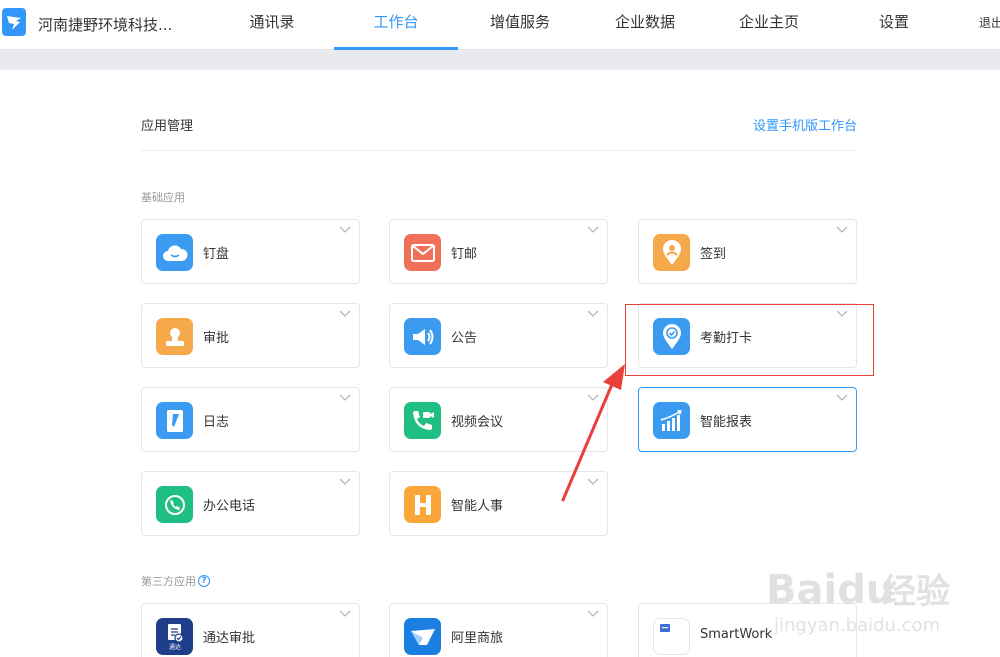 The width and height of the screenshot is (1000, 657). Describe the element at coordinates (644, 22) in the screenshot. I see `tab-label: 企业数据` at that location.